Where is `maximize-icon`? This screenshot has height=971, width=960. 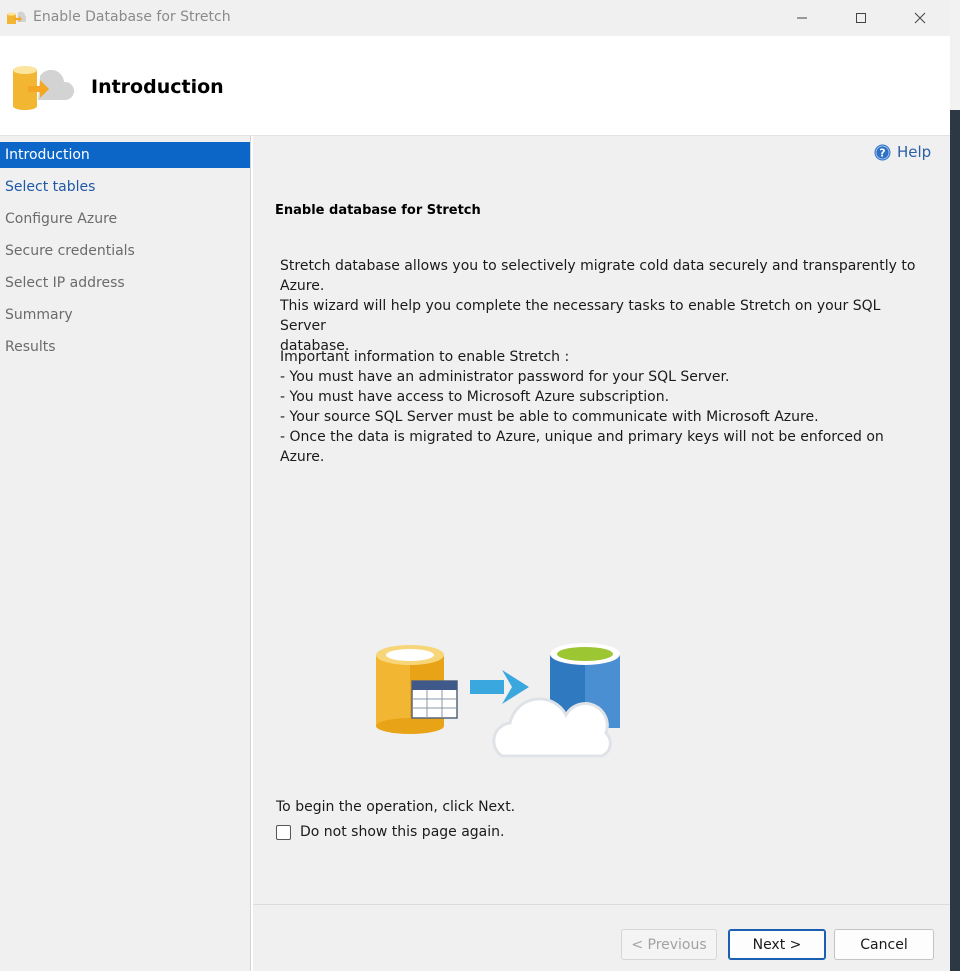
maximize-icon is located at coordinates (861, 18).